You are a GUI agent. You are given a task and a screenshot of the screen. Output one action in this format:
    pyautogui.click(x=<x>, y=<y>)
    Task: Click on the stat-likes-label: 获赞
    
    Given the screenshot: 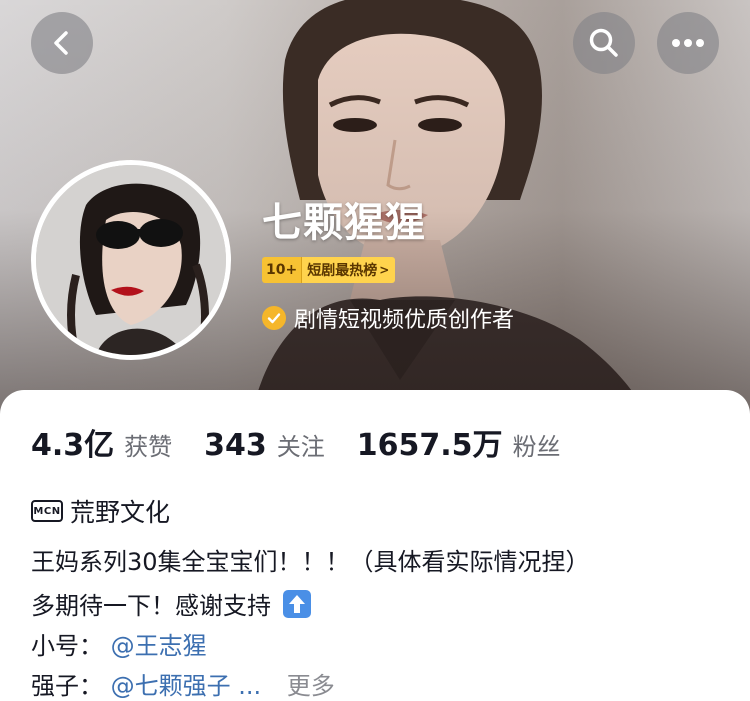 What is the action you would take?
    pyautogui.click(x=148, y=447)
    